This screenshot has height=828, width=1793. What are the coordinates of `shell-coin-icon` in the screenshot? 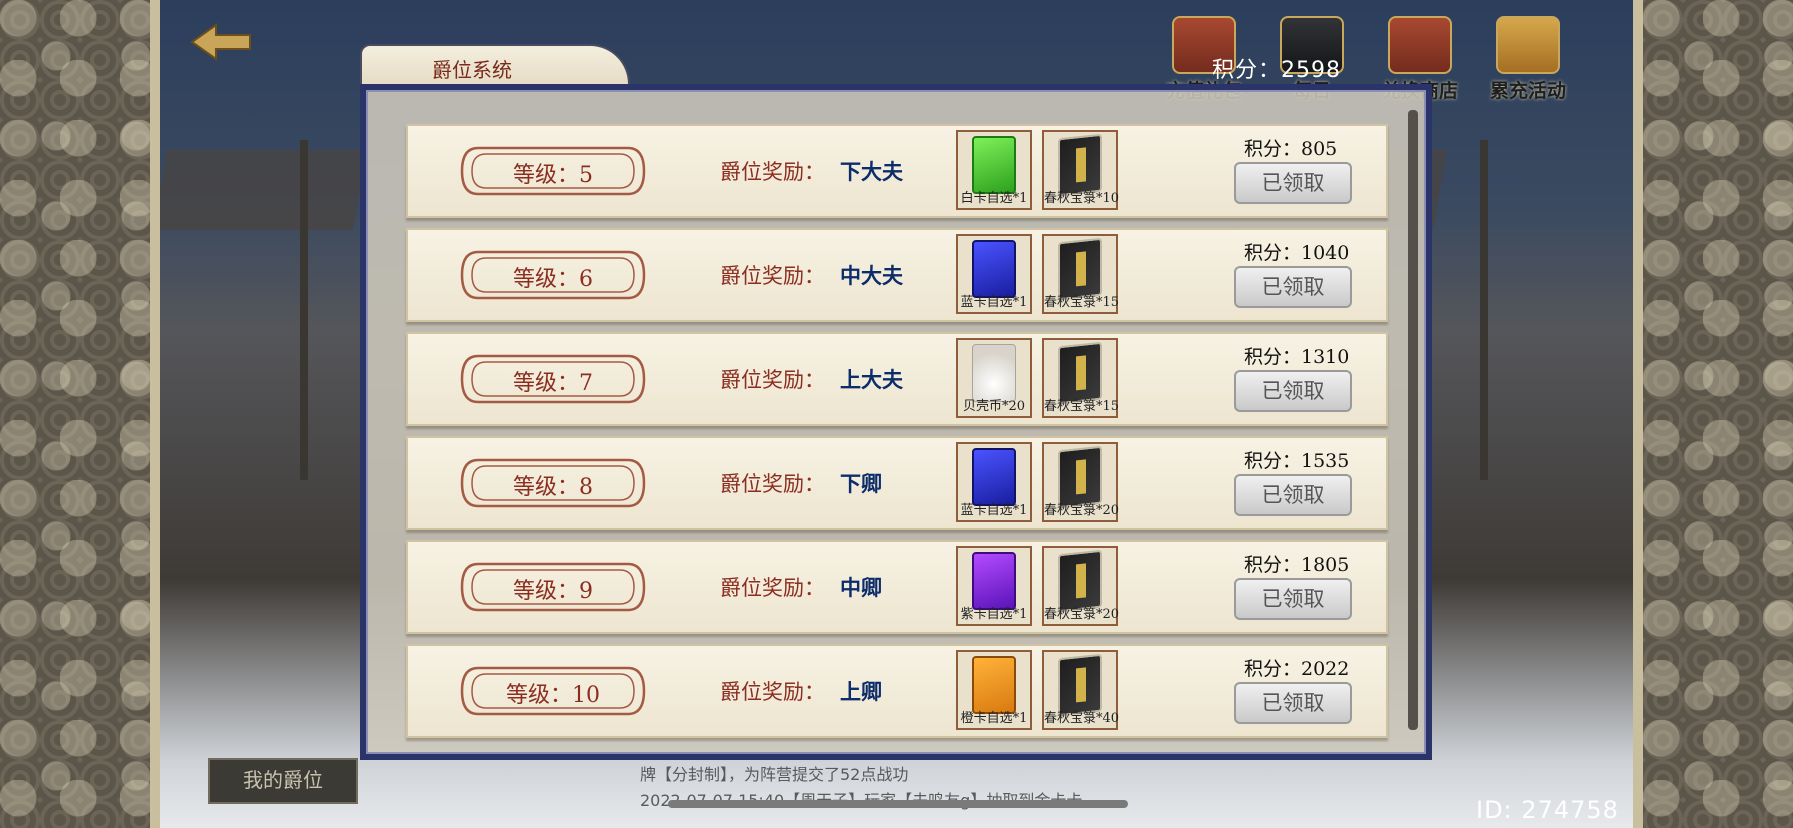 It's located at (994, 373).